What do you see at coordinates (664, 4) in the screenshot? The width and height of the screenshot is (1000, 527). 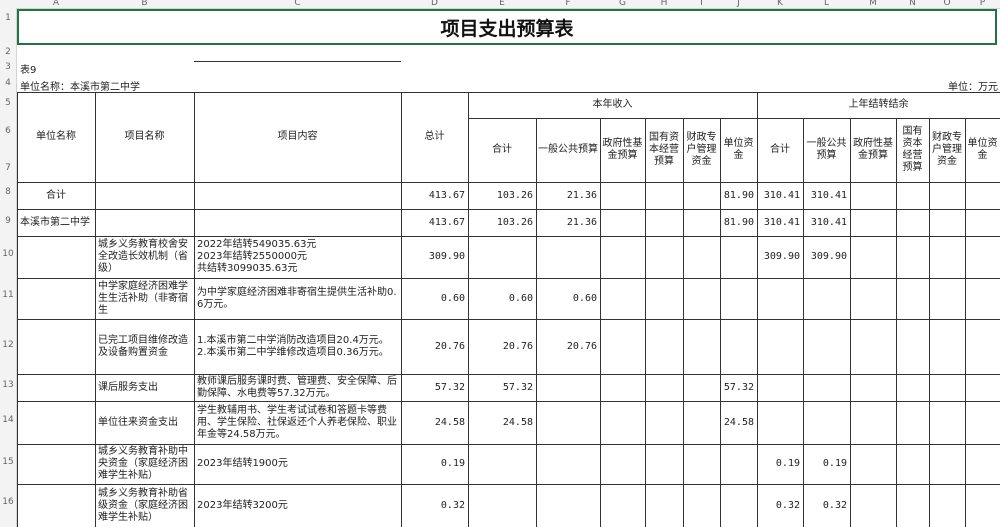 I see `column-letter-h: H` at bounding box center [664, 4].